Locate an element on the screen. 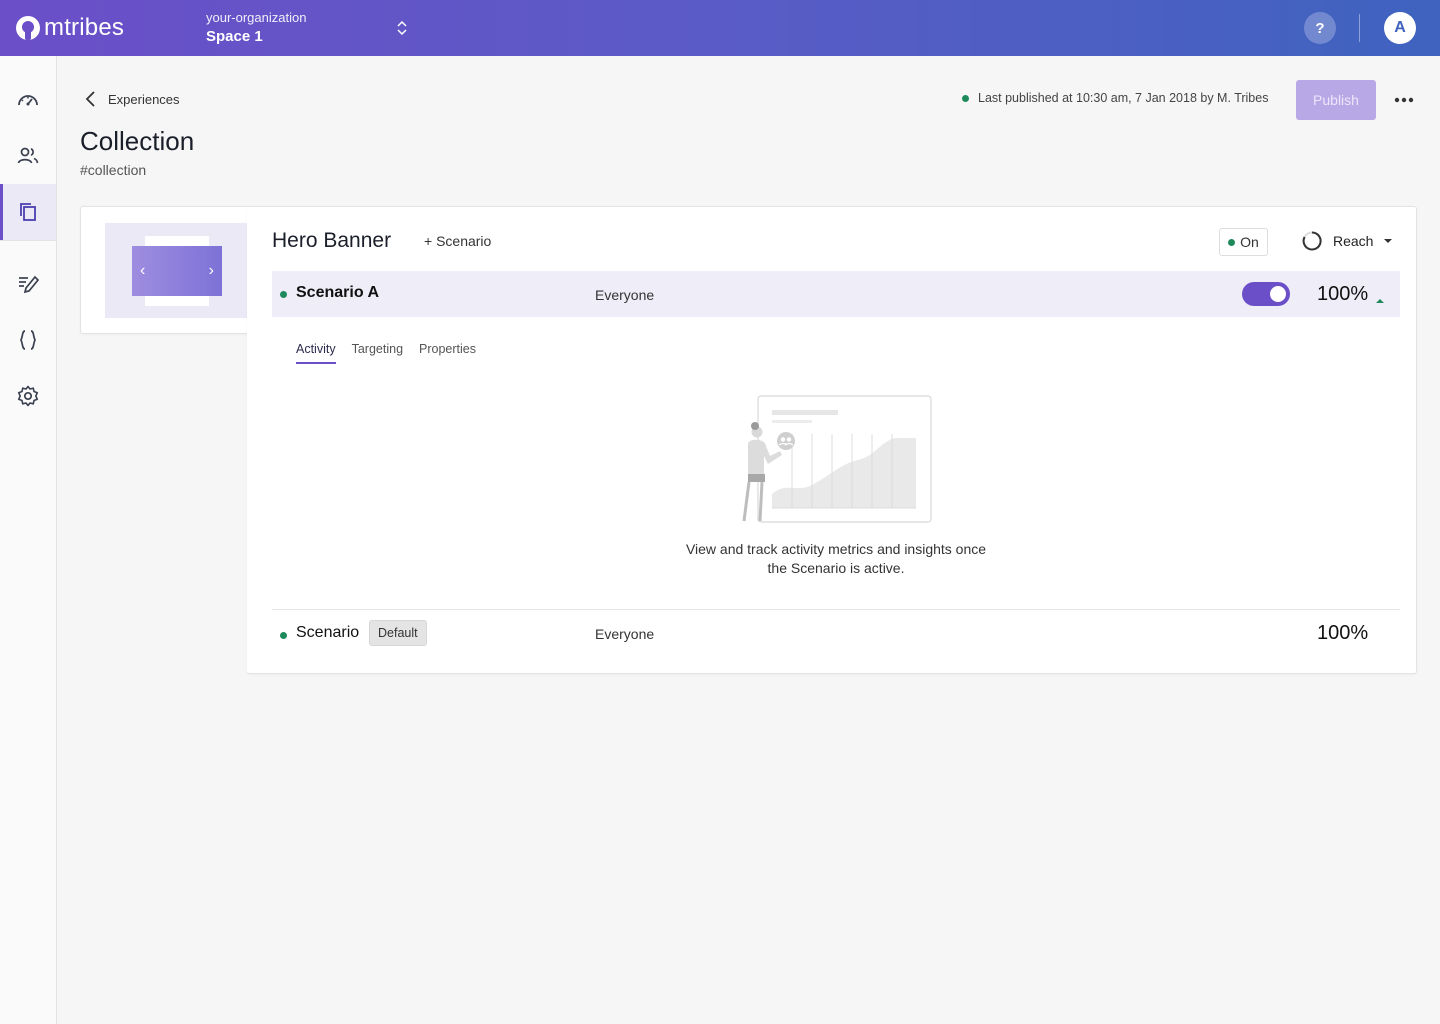 This screenshot has width=1440, height=1024. scenario-name: Scenario is located at coordinates (328, 632).